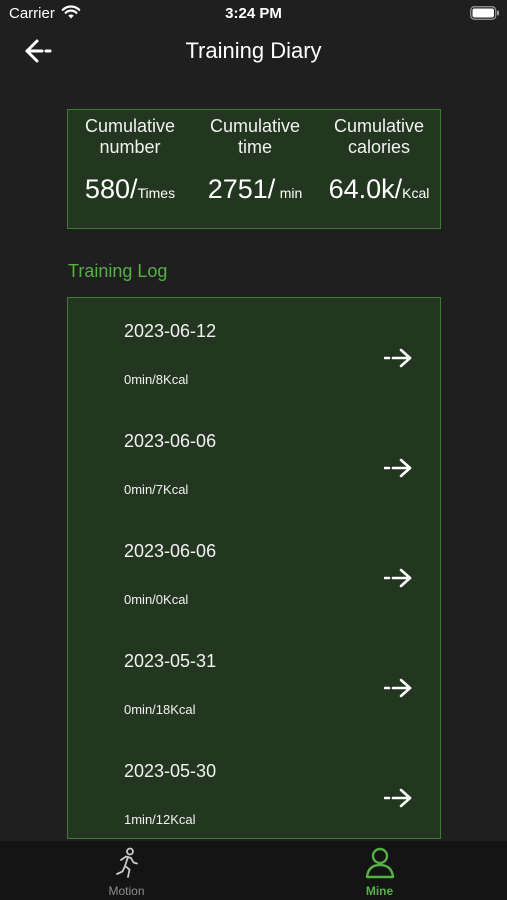 This screenshot has height=900, width=507. I want to click on log-item: 2023-06-12 0min/8Kcal, so click(254, 353).